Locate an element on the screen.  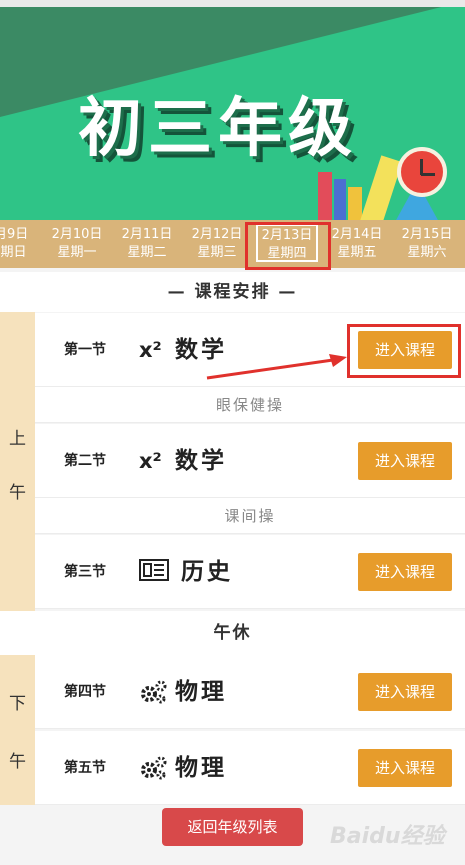
date-tab-date: 2月9日 is located at coordinates (14, 234).